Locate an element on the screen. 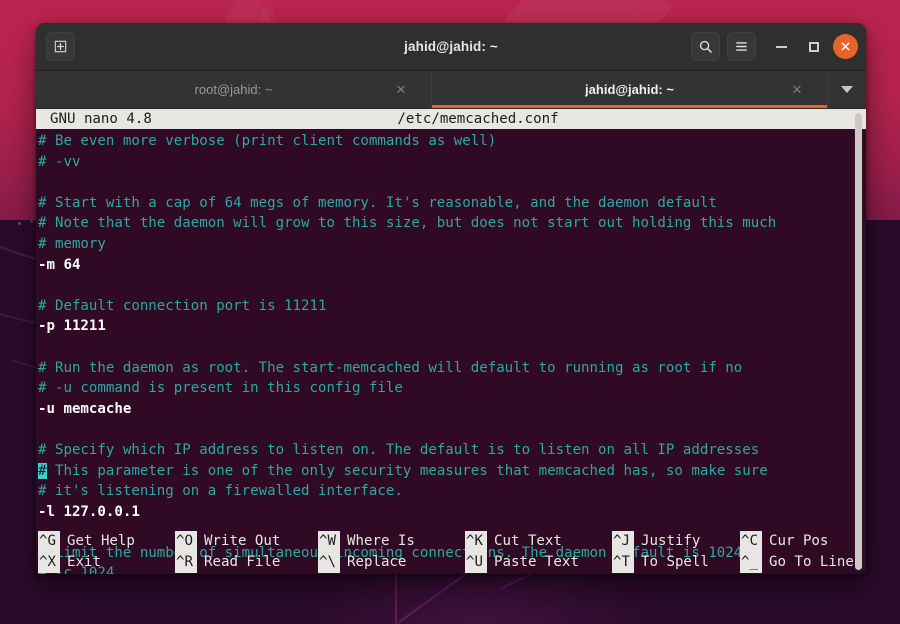  menu-button is located at coordinates (741, 46).